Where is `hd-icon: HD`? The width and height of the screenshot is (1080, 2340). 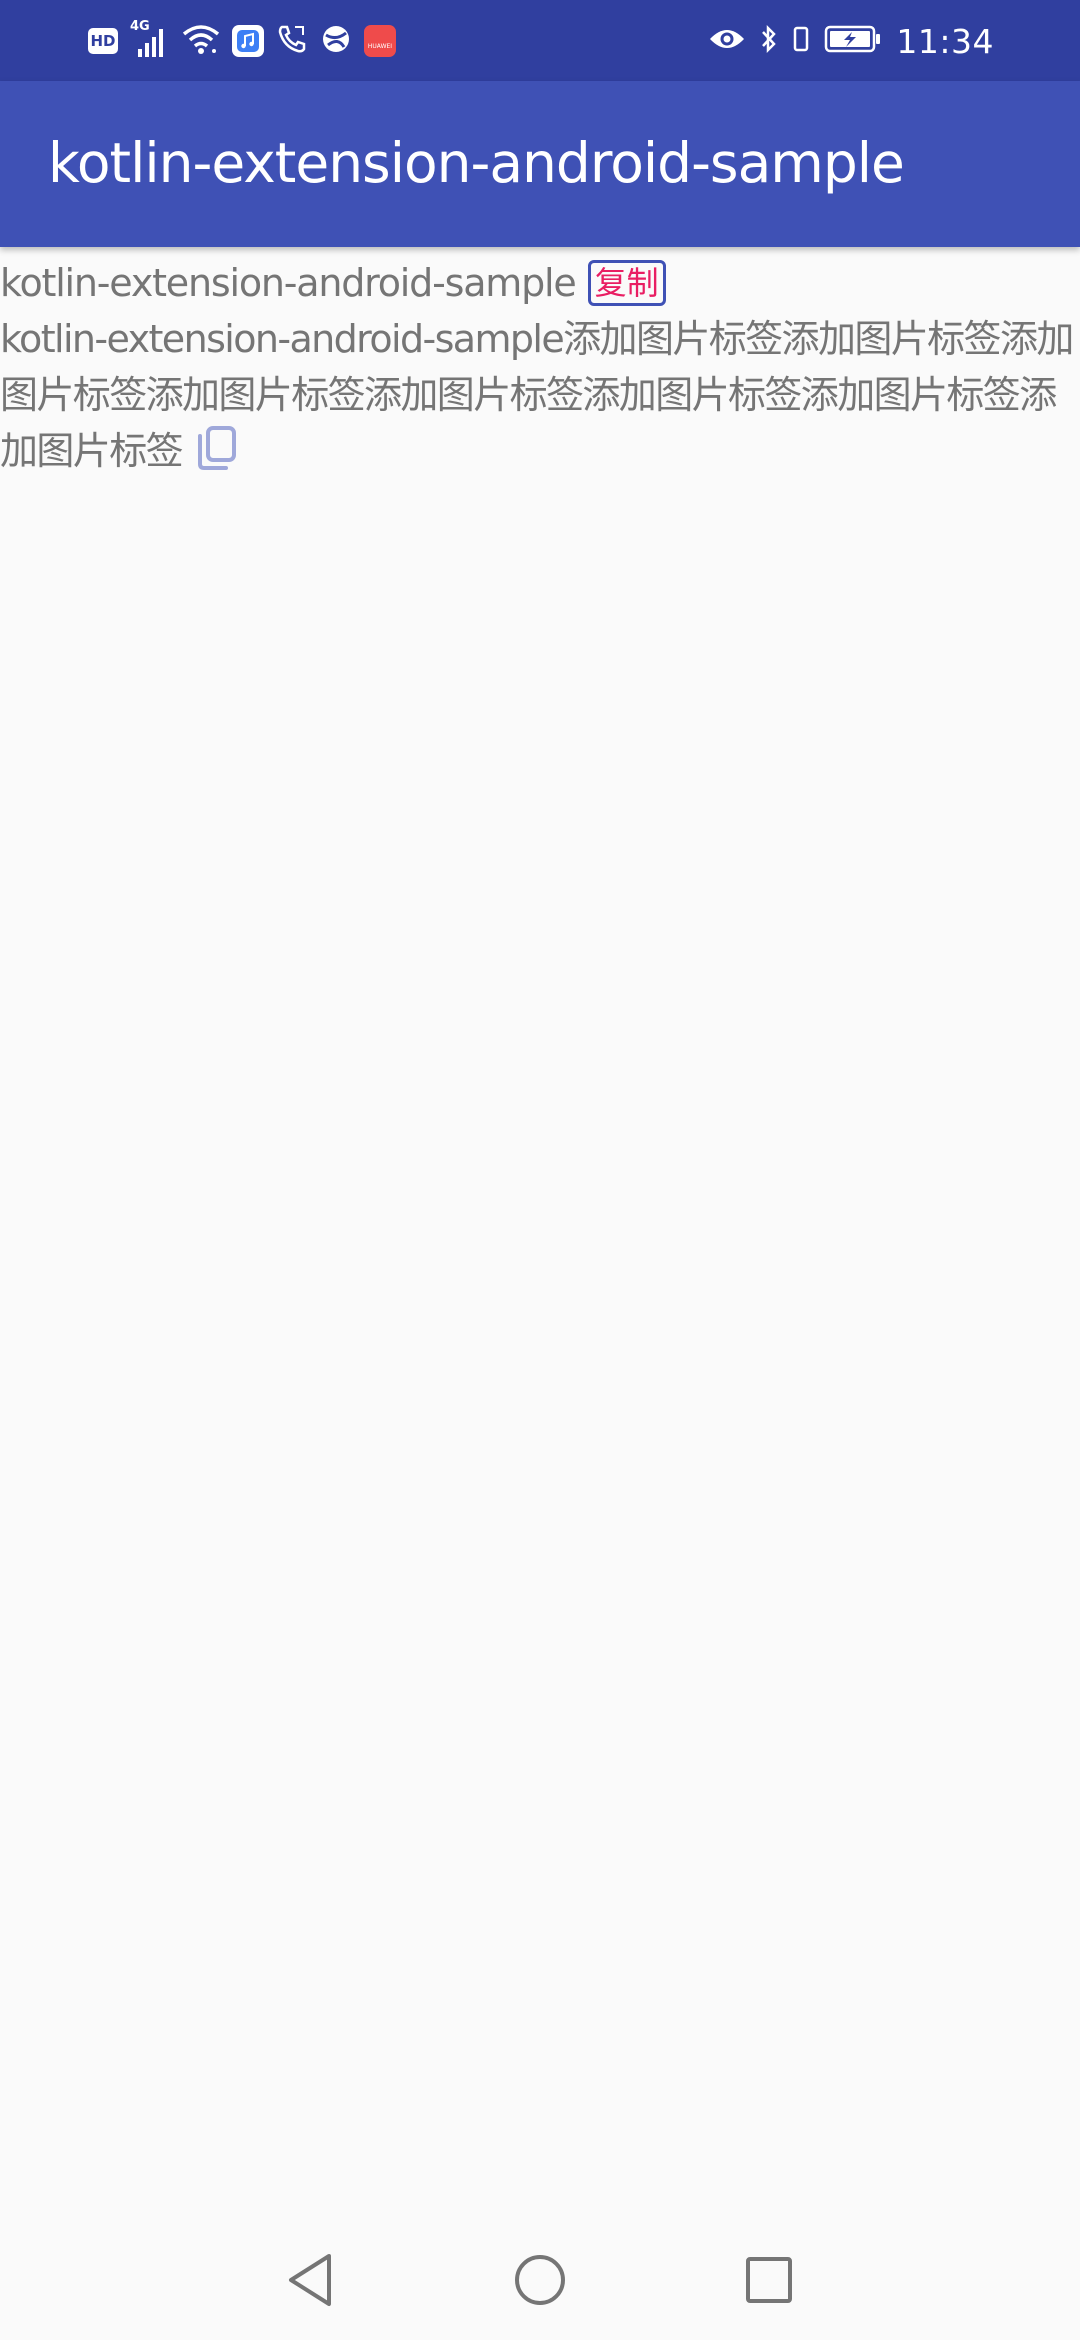
hd-icon: HD is located at coordinates (103, 41).